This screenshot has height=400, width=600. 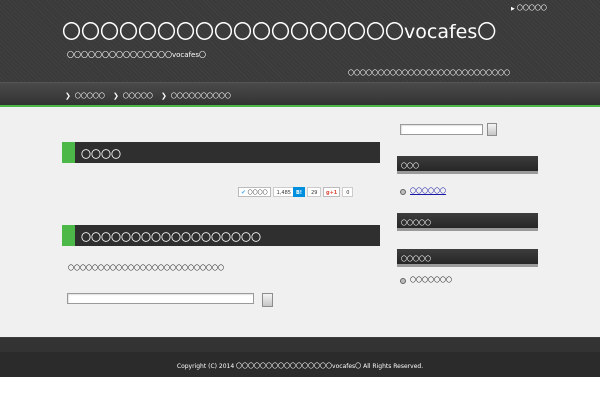 I want to click on entry-title-1: 〇〇〇〇, so click(x=221, y=152).